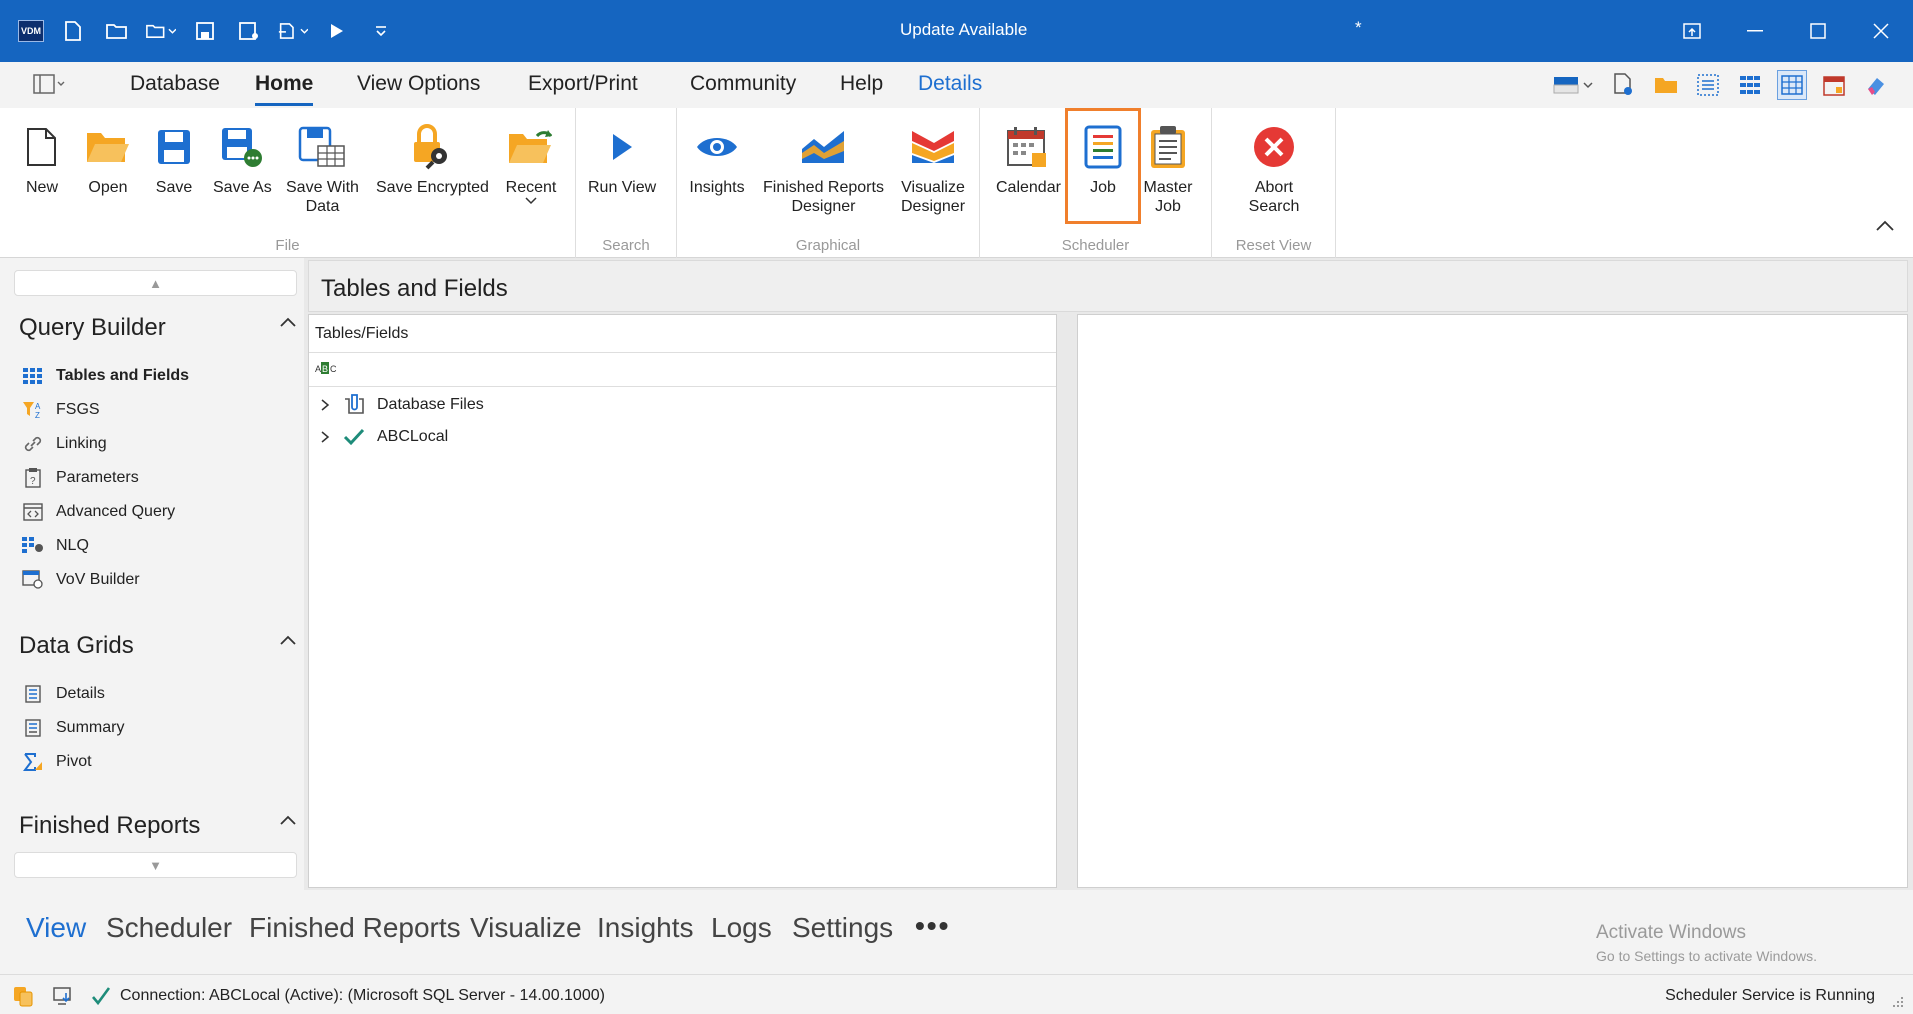 This screenshot has height=1014, width=1913. What do you see at coordinates (73, 31) in the screenshot?
I see `new-file-icon` at bounding box center [73, 31].